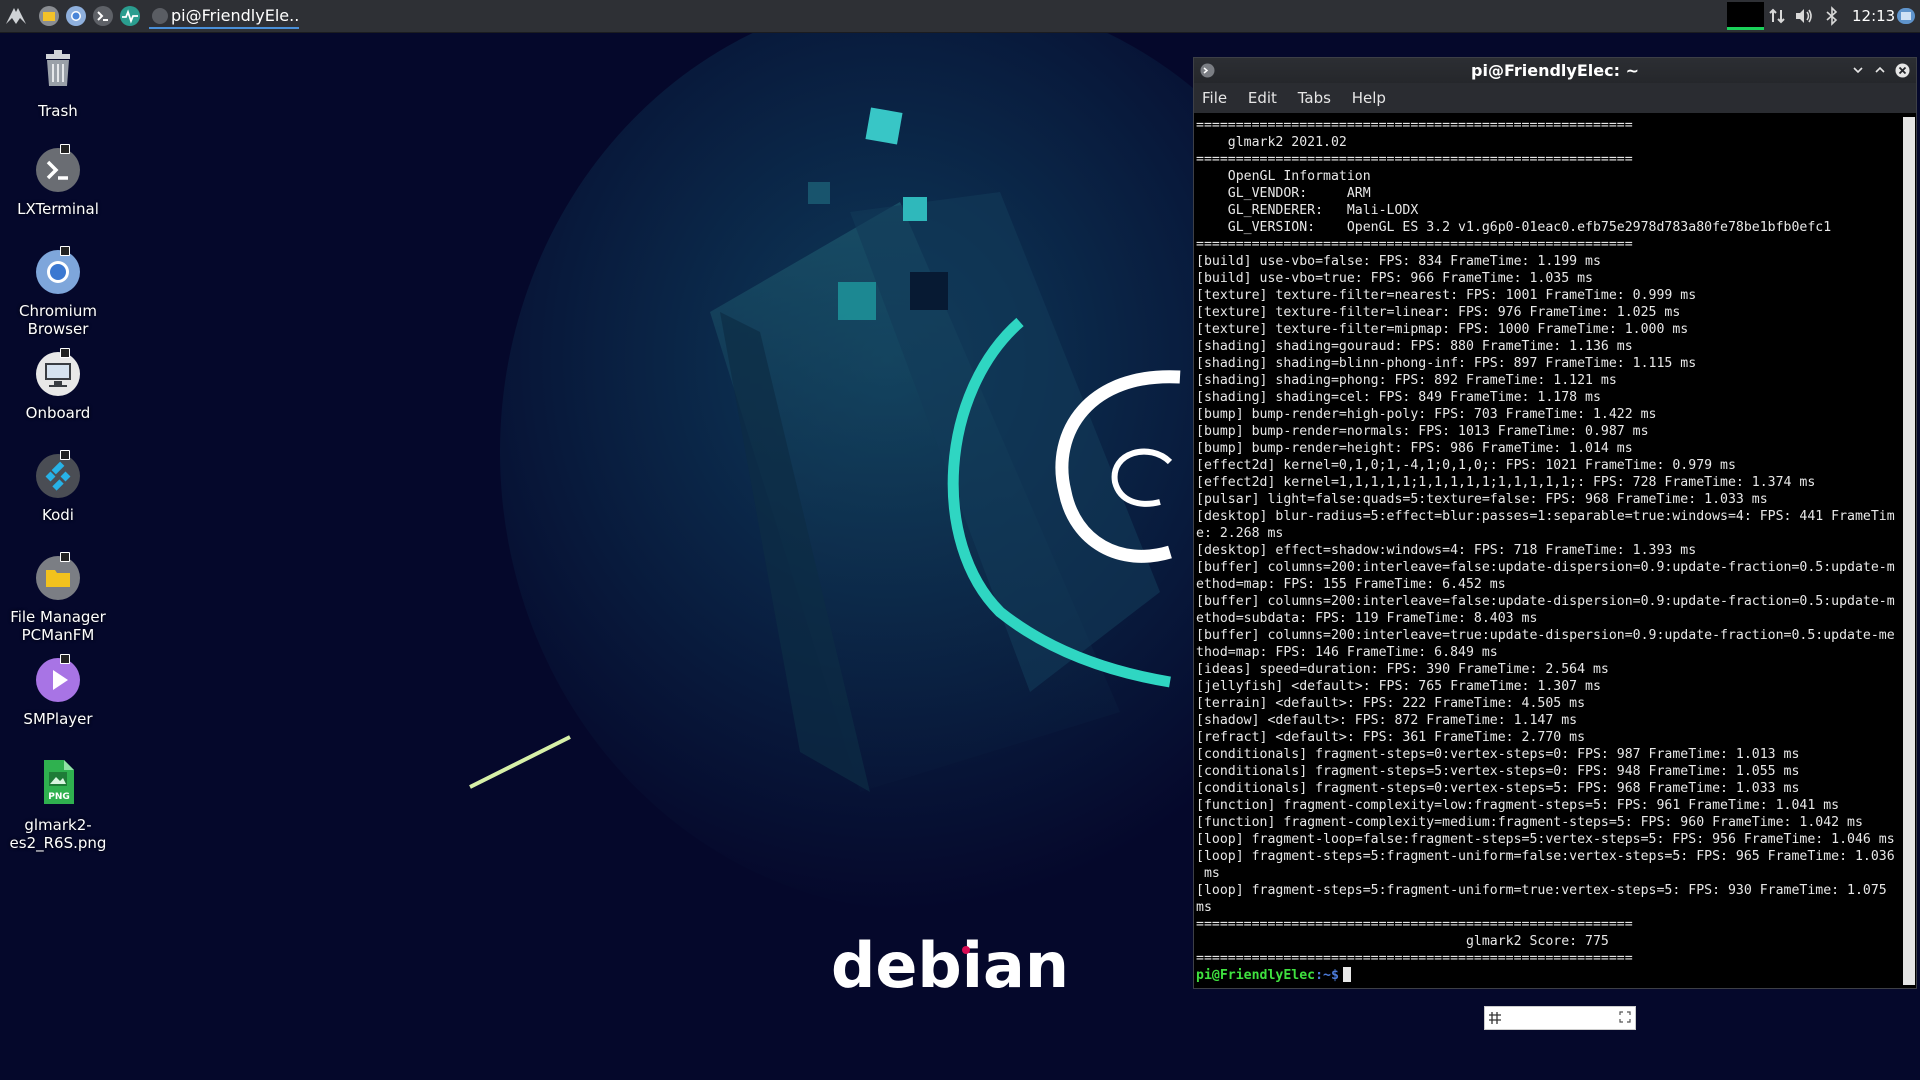 The height and width of the screenshot is (1080, 1920). I want to click on png-file-icon: PNG, so click(59, 782).